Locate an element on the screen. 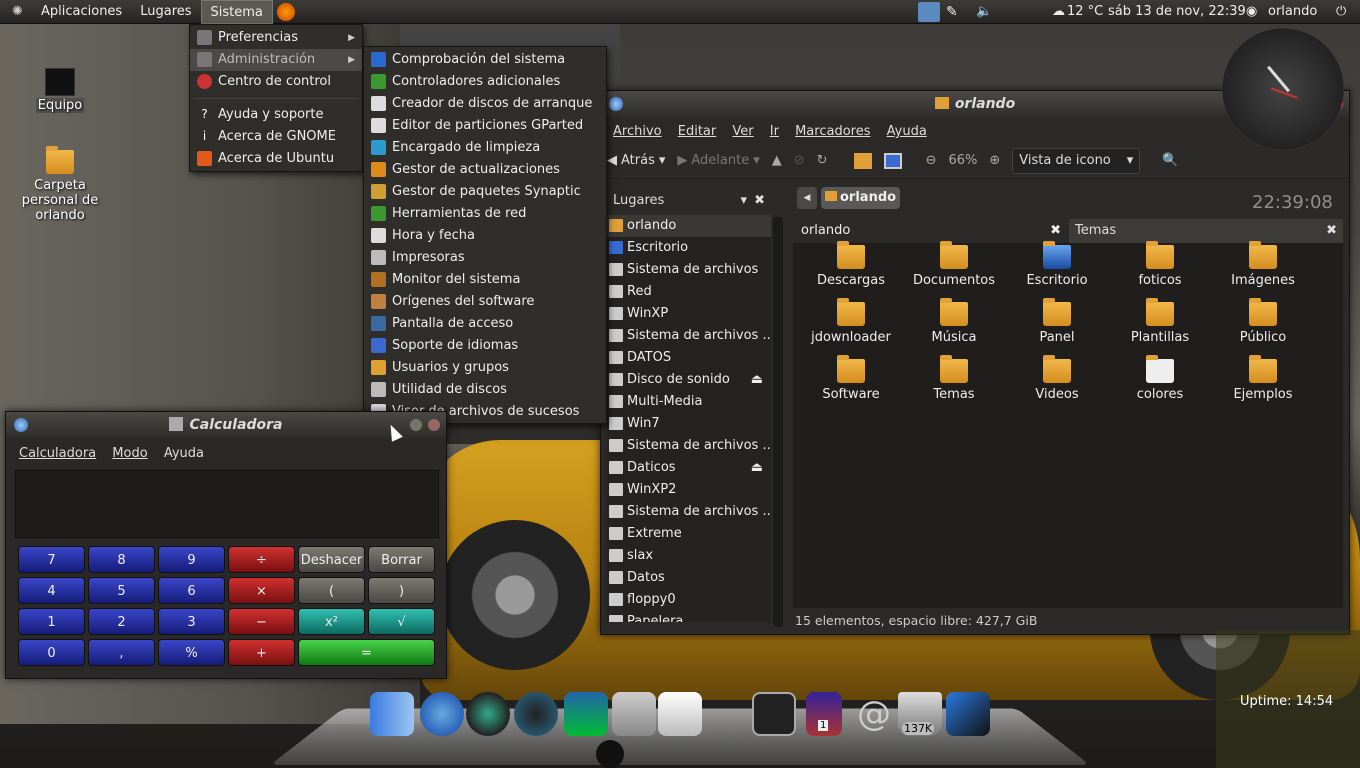 Image resolution: width=1360 pixels, height=768 pixels. place-item: slax is located at coordinates (689, 556).